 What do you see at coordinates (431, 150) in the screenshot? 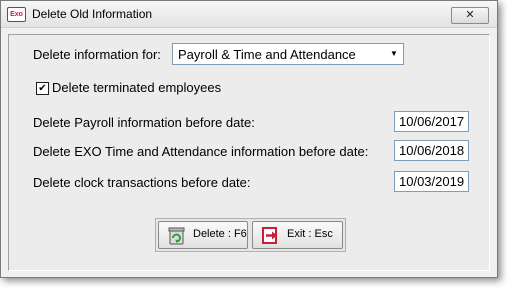
I see `time-attendance-date-field: 10/06/2018` at bounding box center [431, 150].